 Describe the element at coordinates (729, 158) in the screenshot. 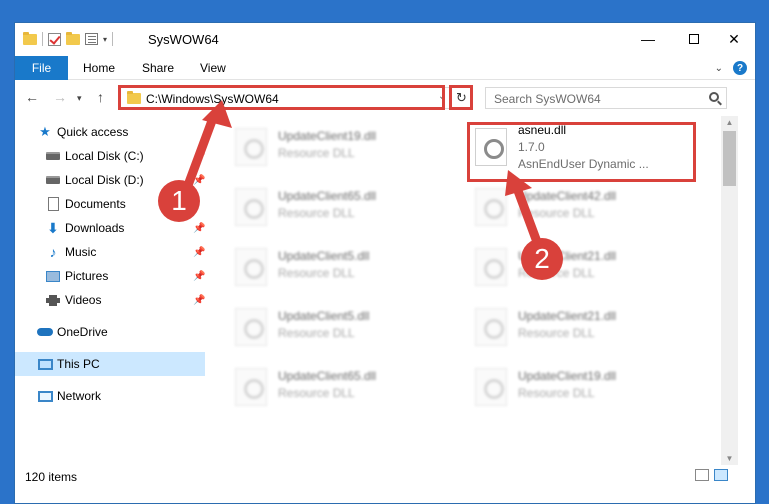

I see `scroll-thumb` at that location.